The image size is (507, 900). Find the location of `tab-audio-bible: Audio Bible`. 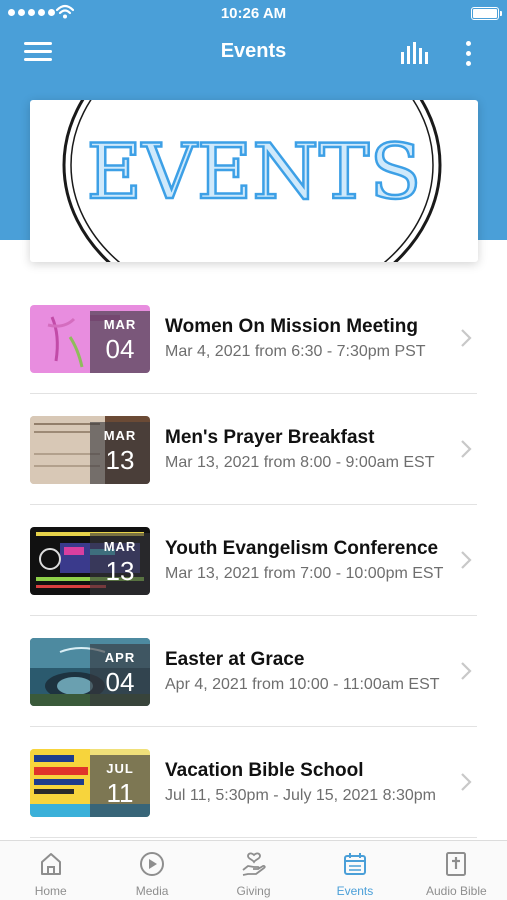

tab-audio-bible: Audio Bible is located at coordinates (456, 870).